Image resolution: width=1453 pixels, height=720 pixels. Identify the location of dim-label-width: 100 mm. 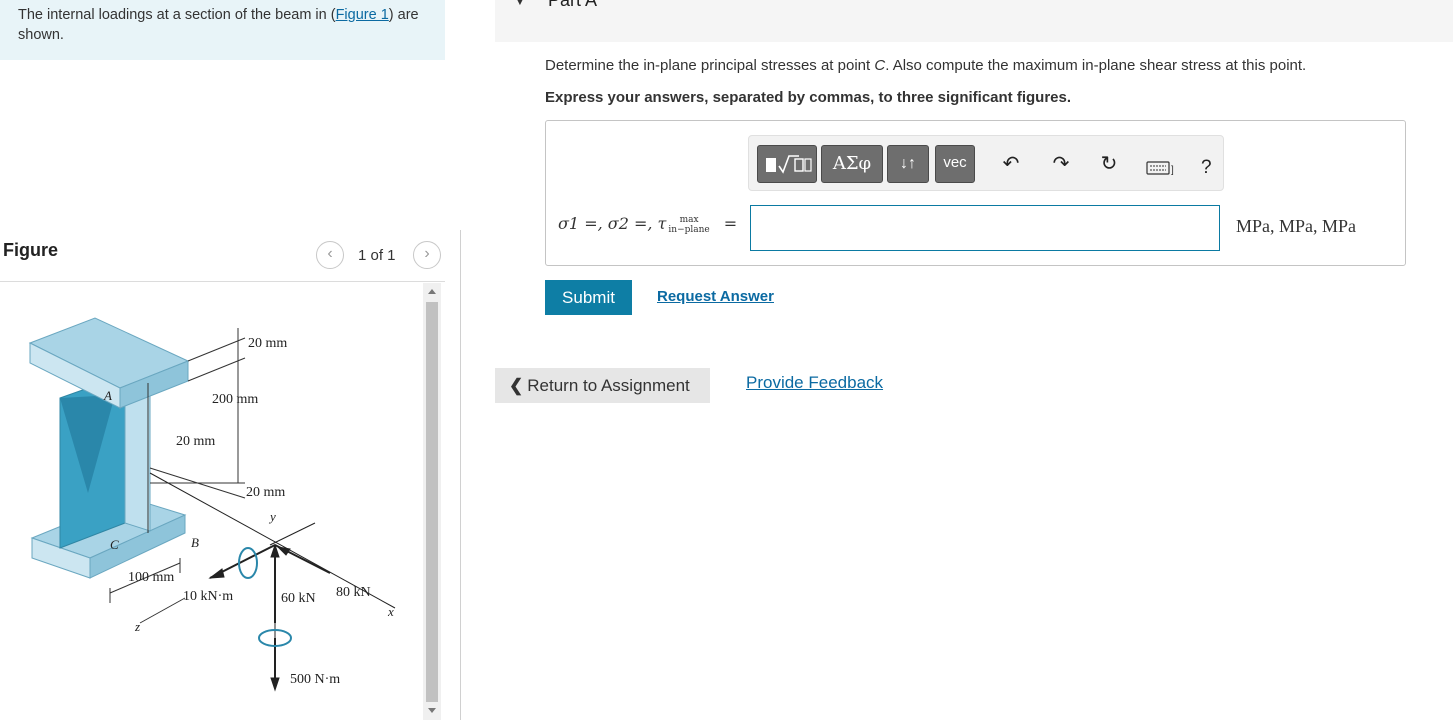
(151, 577).